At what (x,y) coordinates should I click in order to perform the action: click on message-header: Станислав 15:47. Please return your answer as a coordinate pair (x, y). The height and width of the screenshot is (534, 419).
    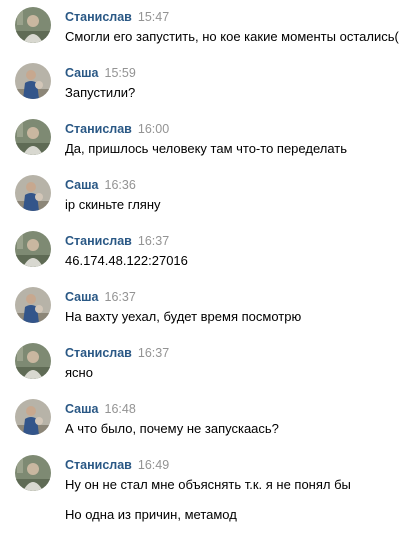
    Looking at the image, I should click on (117, 17).